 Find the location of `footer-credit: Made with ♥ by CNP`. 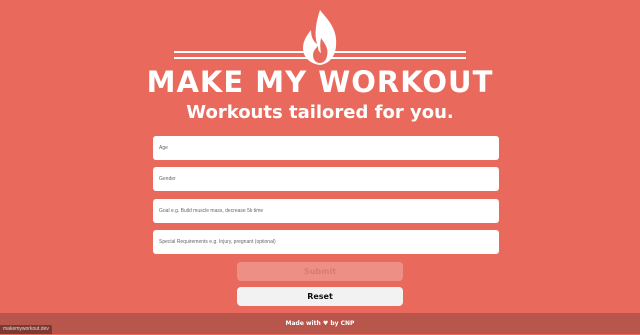

footer-credit: Made with ♥ by CNP is located at coordinates (320, 324).